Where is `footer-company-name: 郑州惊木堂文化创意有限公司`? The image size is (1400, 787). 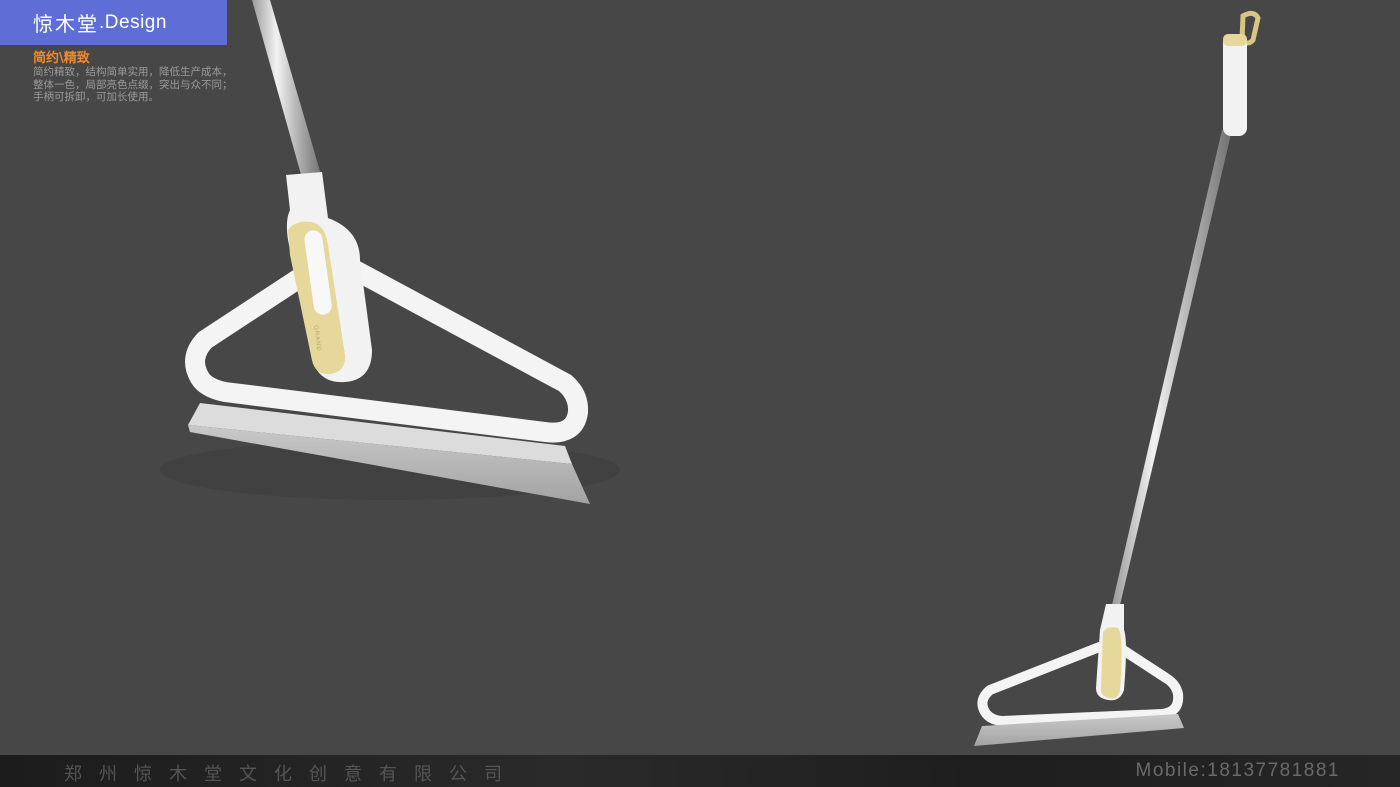
footer-company-name: 郑州惊木堂文化创意有限公司 is located at coordinates (291, 774).